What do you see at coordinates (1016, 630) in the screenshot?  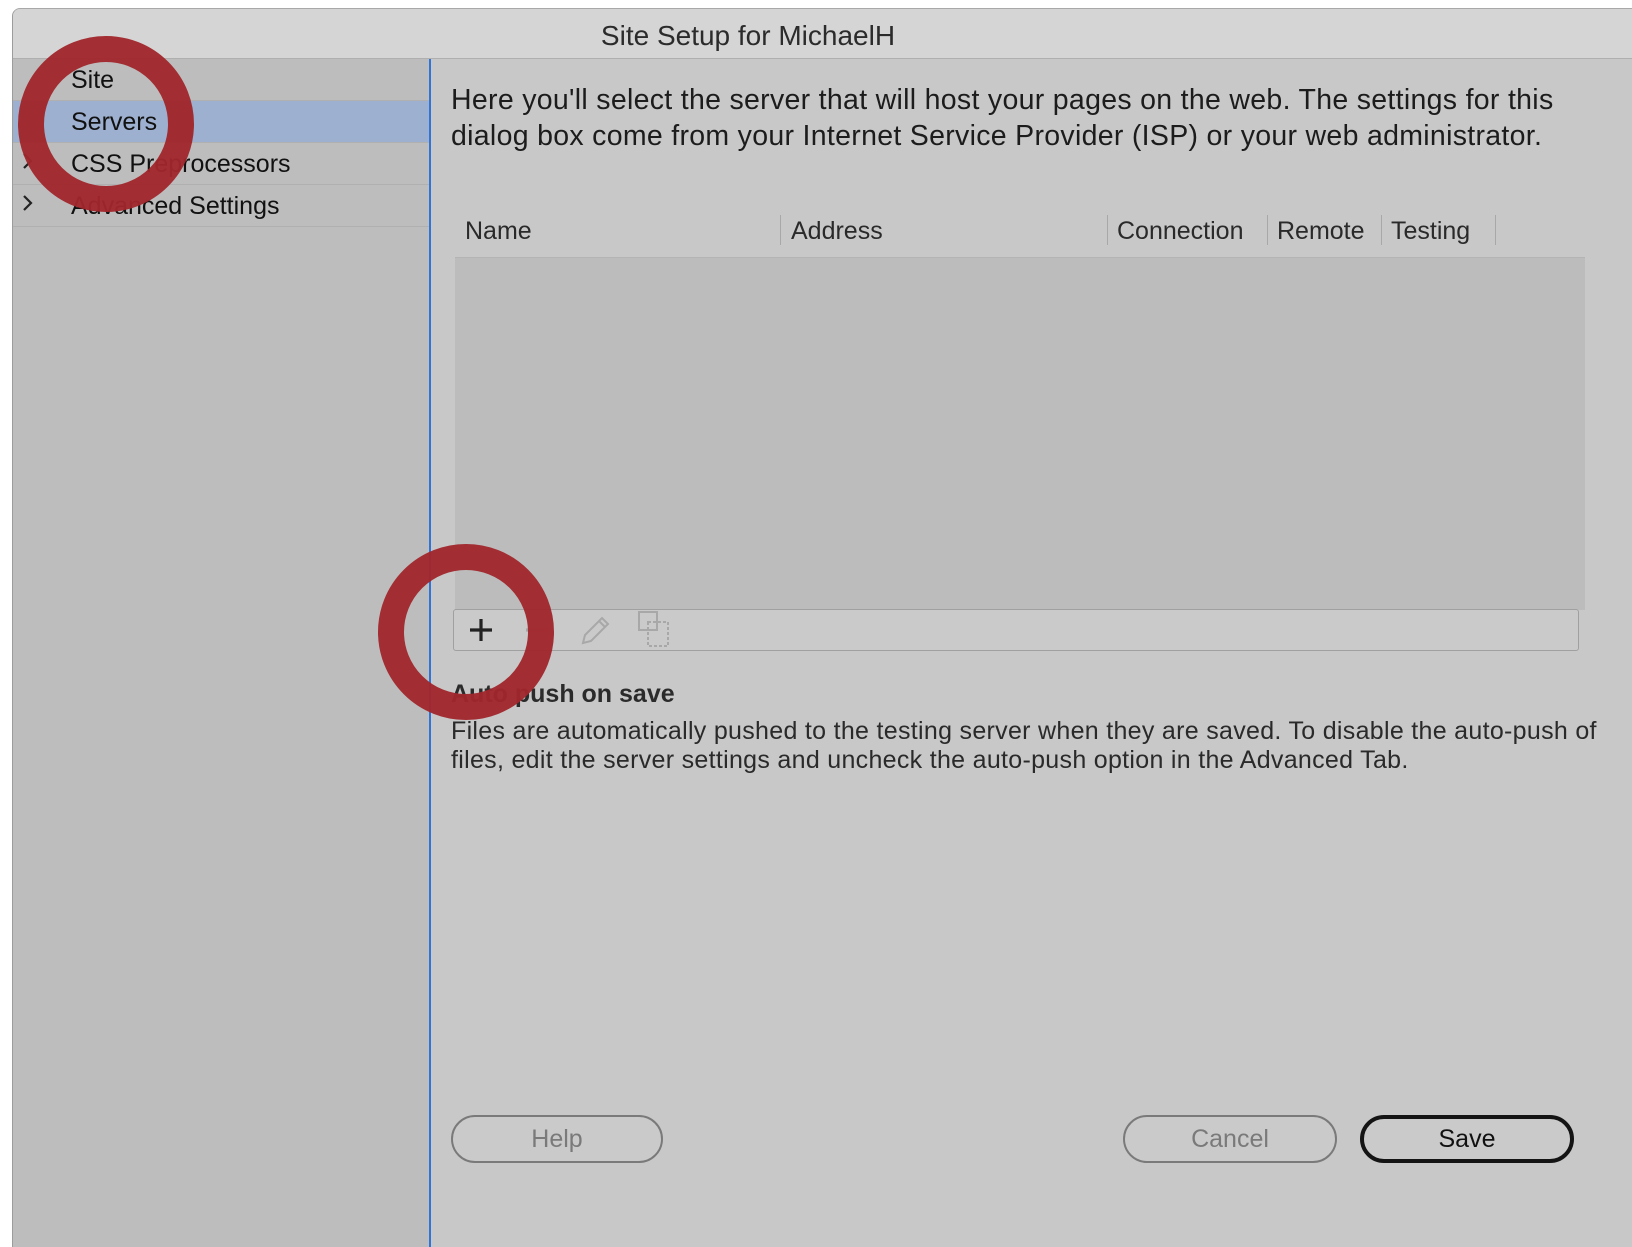 I see `server-list-toolbar` at bounding box center [1016, 630].